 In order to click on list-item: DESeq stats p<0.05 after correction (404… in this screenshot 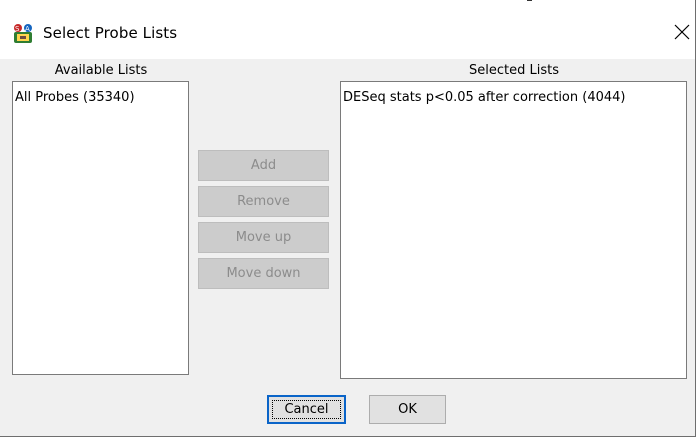, I will do `click(513, 93)`.